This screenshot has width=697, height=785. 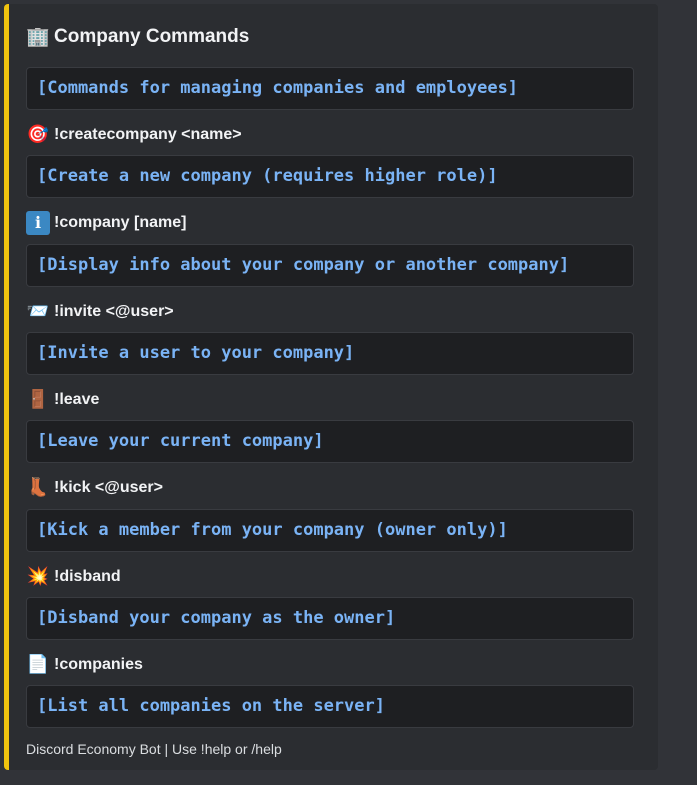 I want to click on command-name: !invite <@user>, so click(x=114, y=311).